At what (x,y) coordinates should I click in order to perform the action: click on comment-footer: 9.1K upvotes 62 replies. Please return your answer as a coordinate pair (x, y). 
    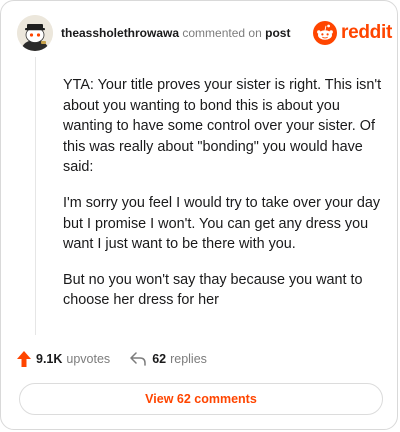
    Looking at the image, I should click on (112, 359).